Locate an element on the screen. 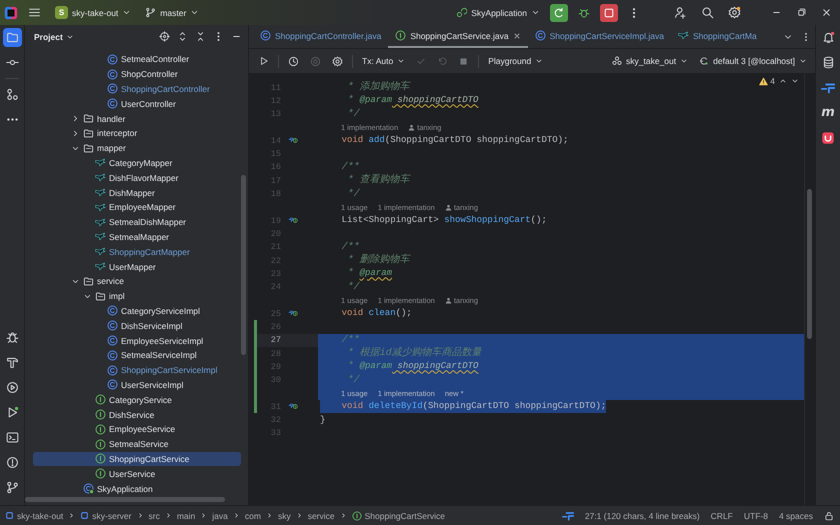 Image resolution: width=840 pixels, height=525 pixels. breadcrumb: ShoppingCartService is located at coordinates (398, 515).